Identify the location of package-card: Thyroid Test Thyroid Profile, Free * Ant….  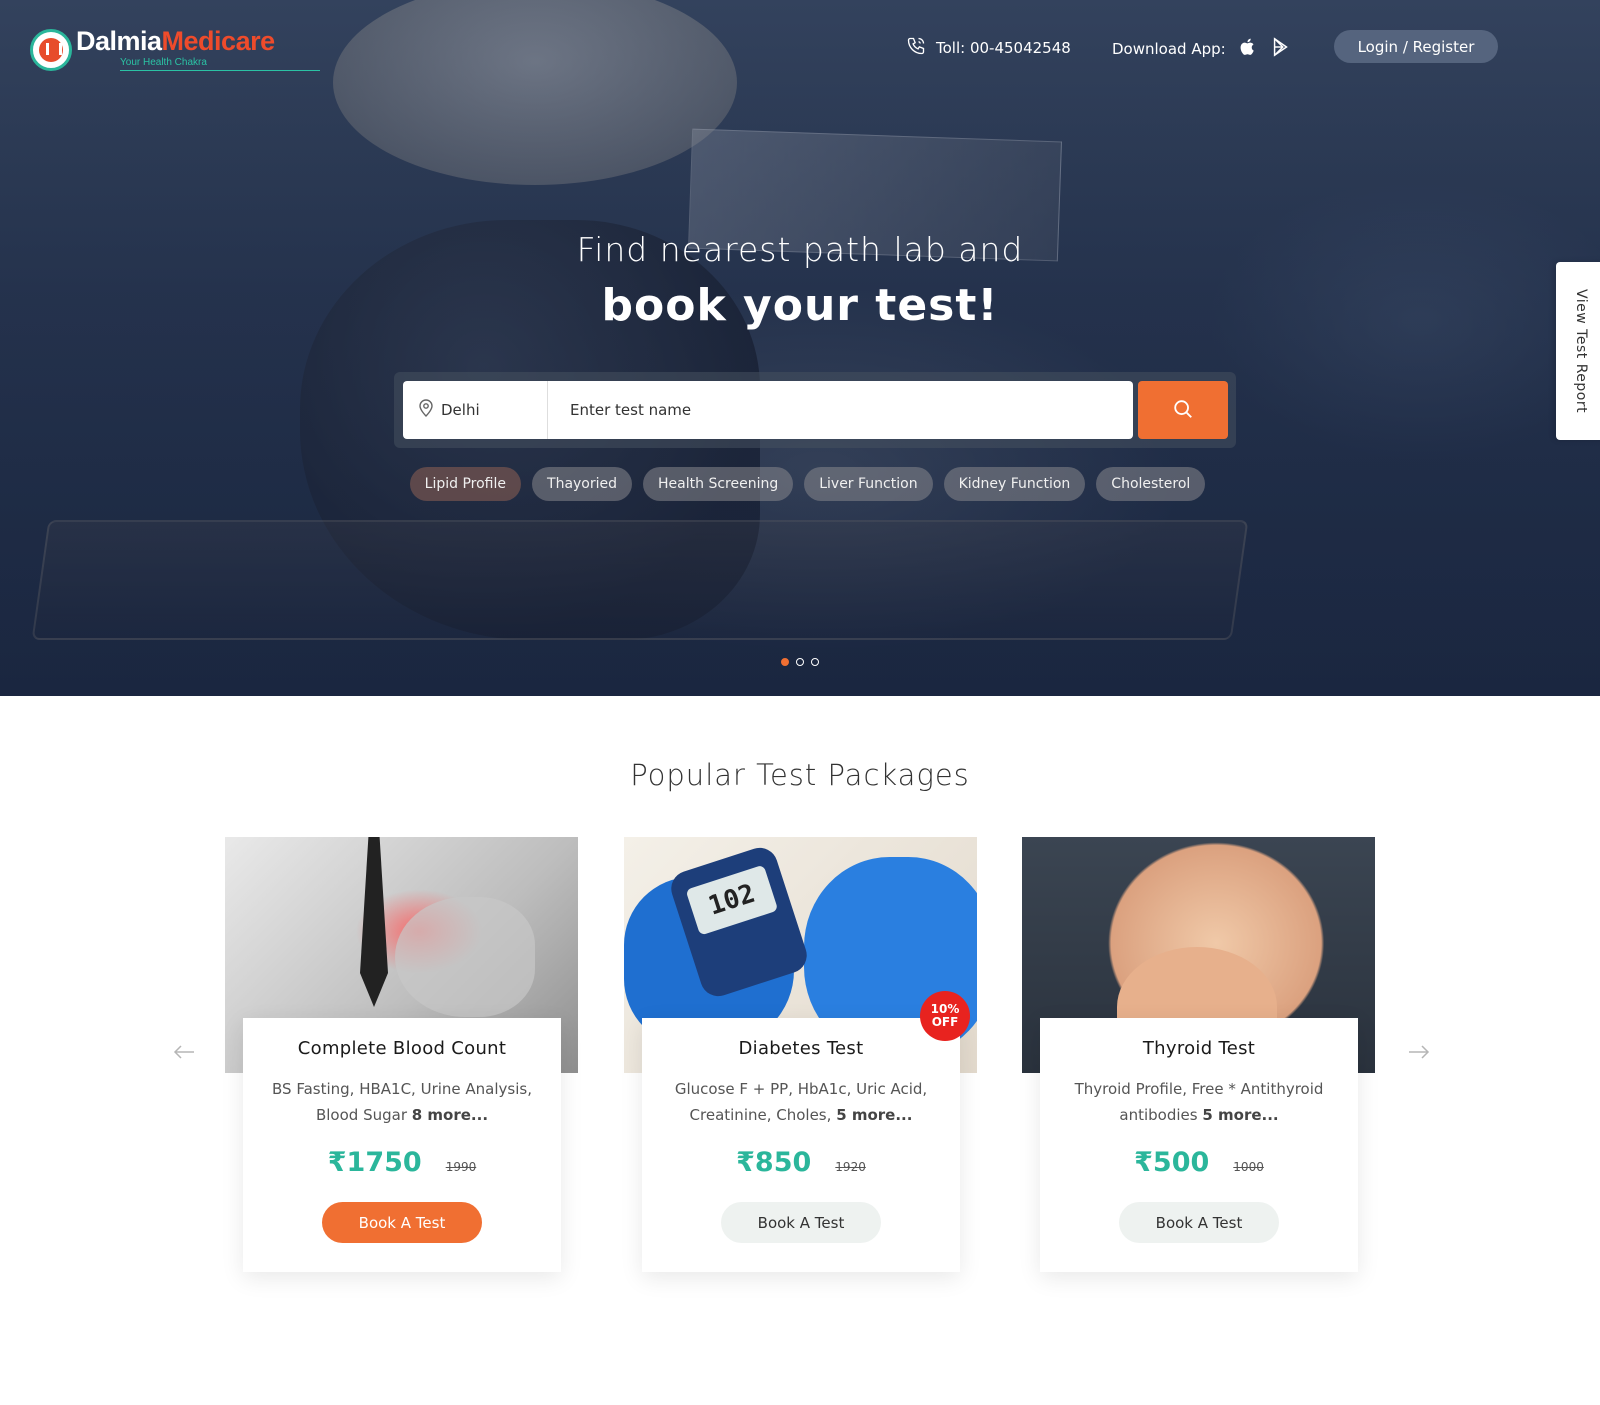
(1199, 1145).